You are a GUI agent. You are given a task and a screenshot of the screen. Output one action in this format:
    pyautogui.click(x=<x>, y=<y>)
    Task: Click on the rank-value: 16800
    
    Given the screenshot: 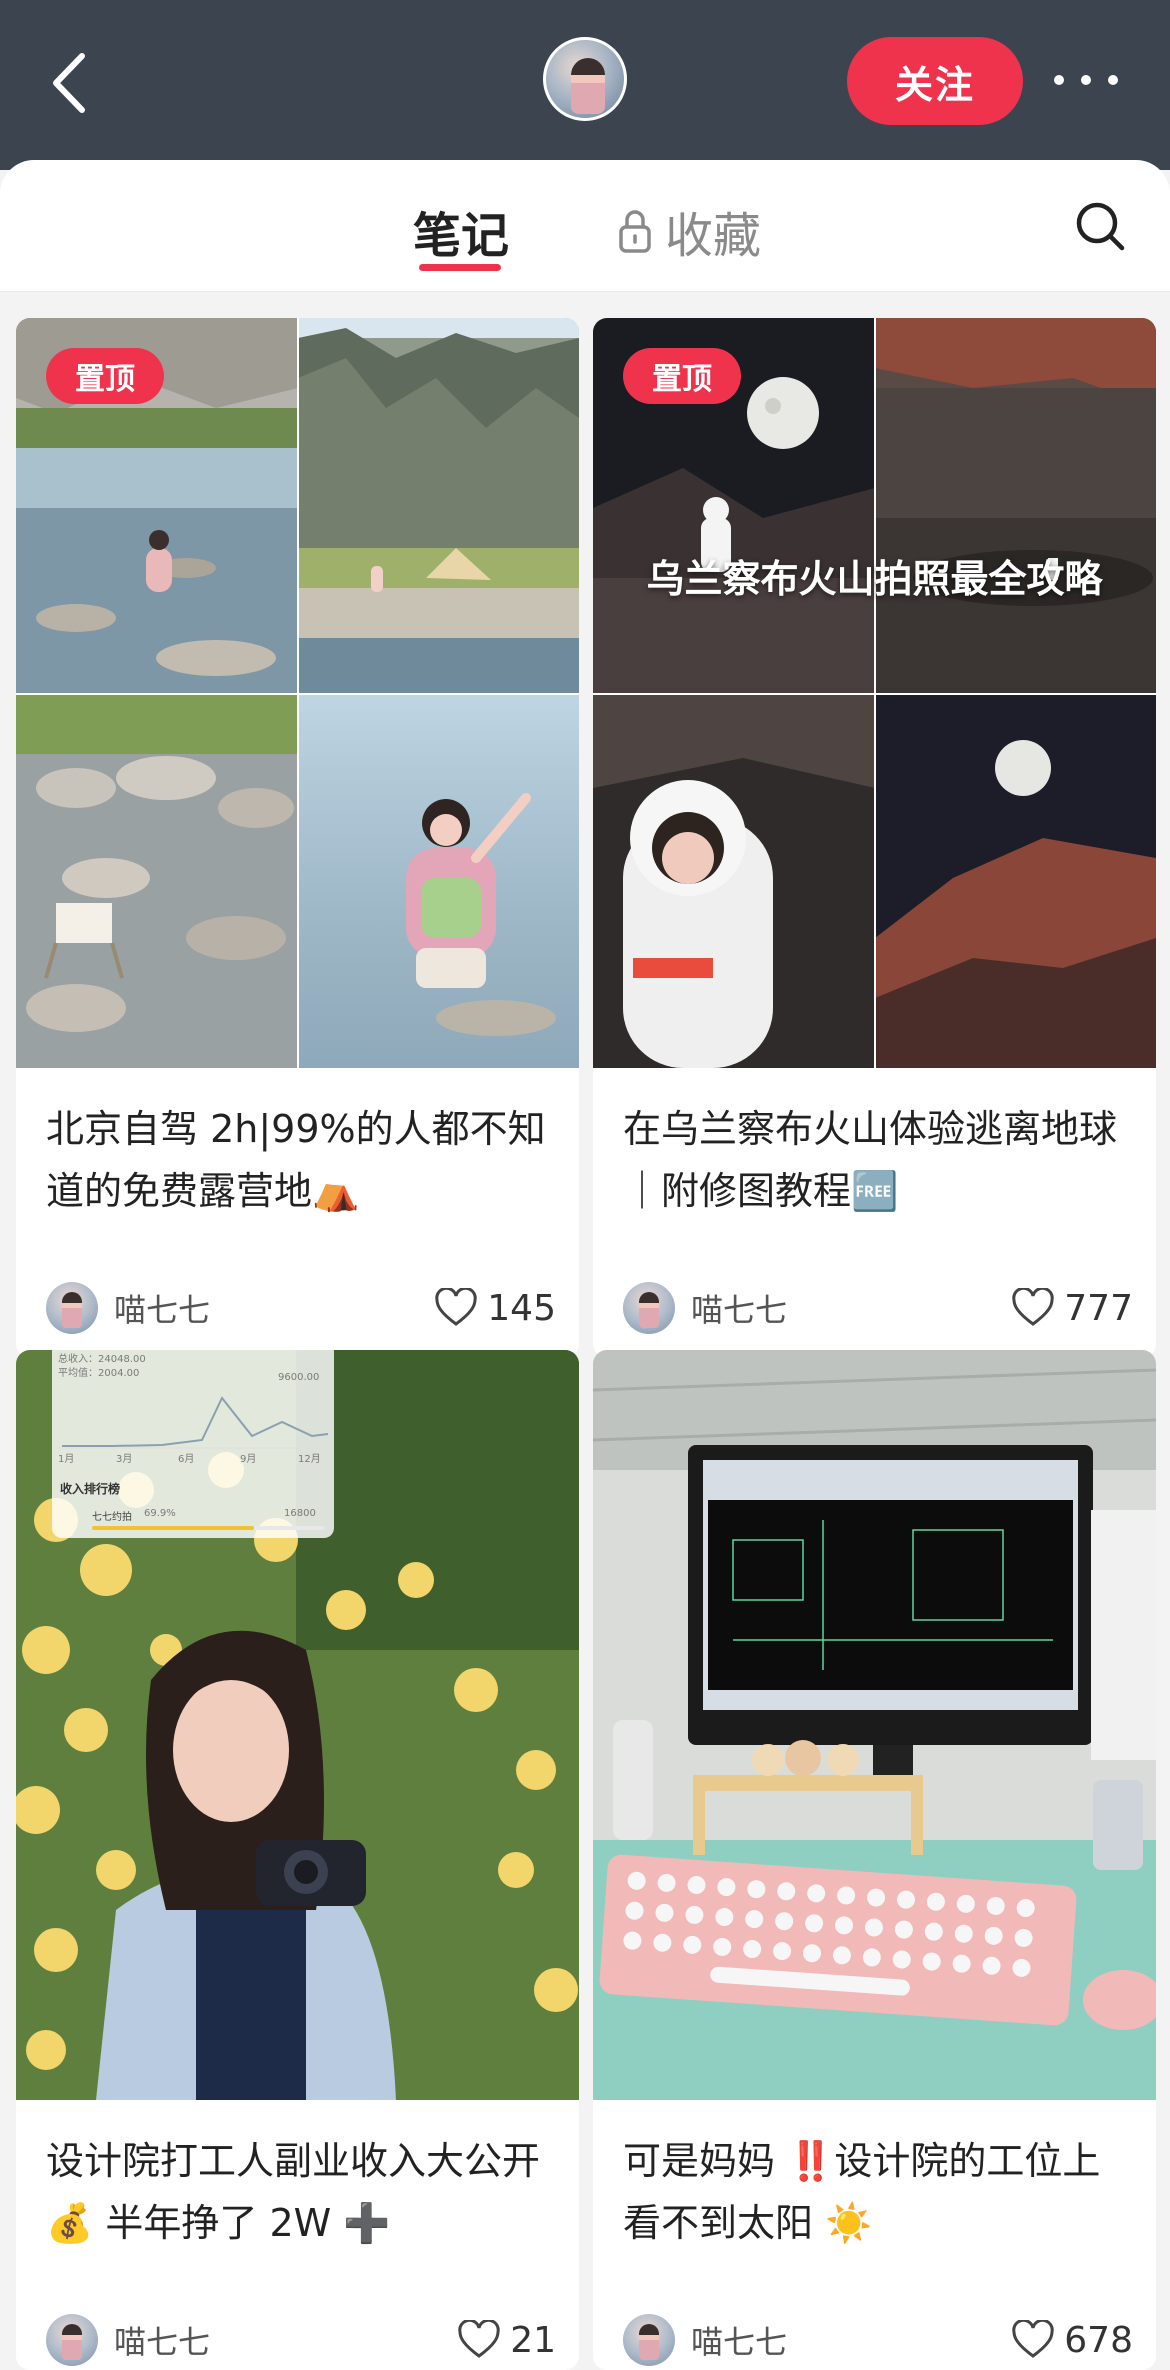 What is the action you would take?
    pyautogui.click(x=300, y=1513)
    